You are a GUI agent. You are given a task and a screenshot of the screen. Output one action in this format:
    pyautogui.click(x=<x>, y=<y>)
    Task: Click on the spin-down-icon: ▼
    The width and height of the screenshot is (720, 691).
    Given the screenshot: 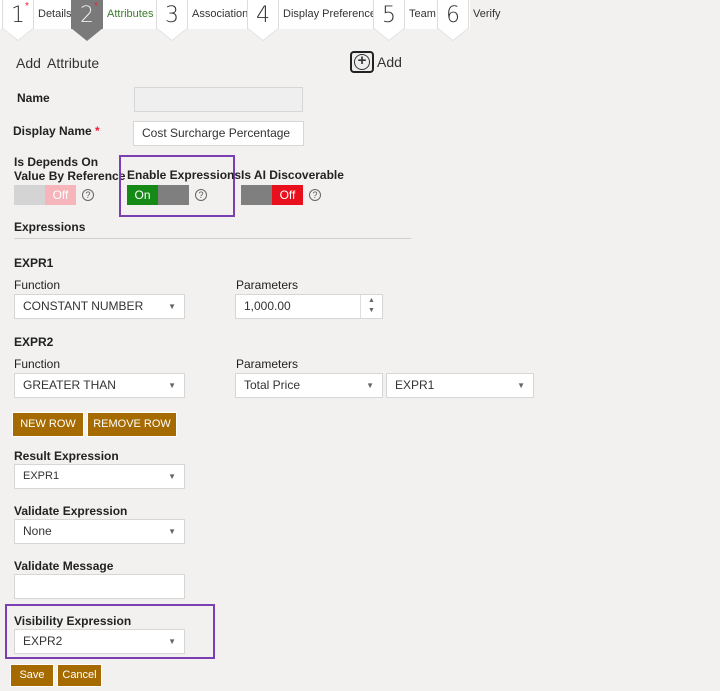 What is the action you would take?
    pyautogui.click(x=371, y=311)
    